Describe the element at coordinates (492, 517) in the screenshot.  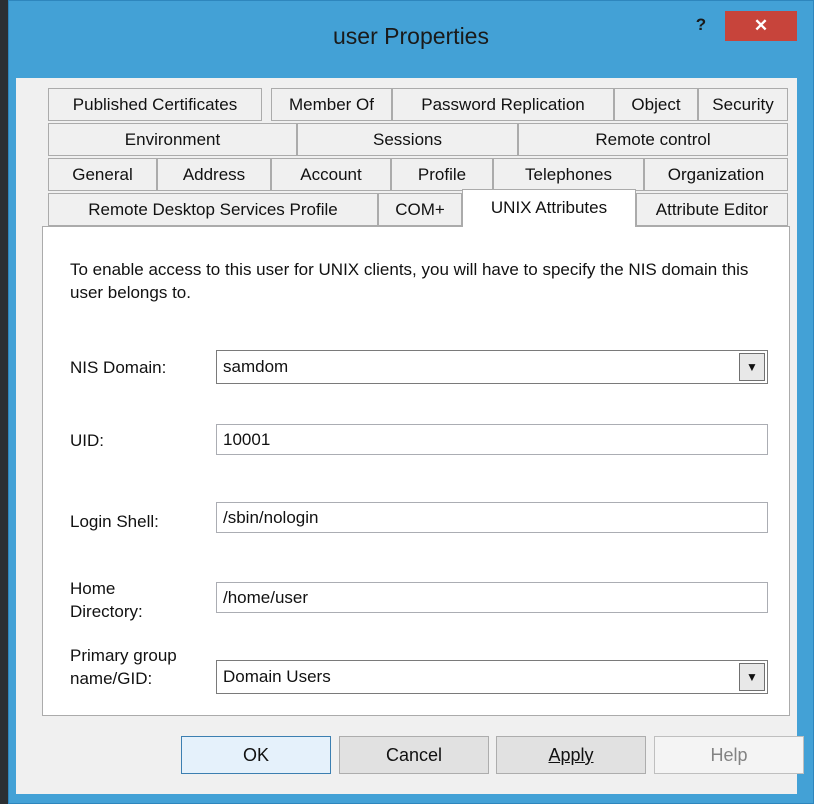
I see `login-shell-field: /sbin/nologin` at that location.